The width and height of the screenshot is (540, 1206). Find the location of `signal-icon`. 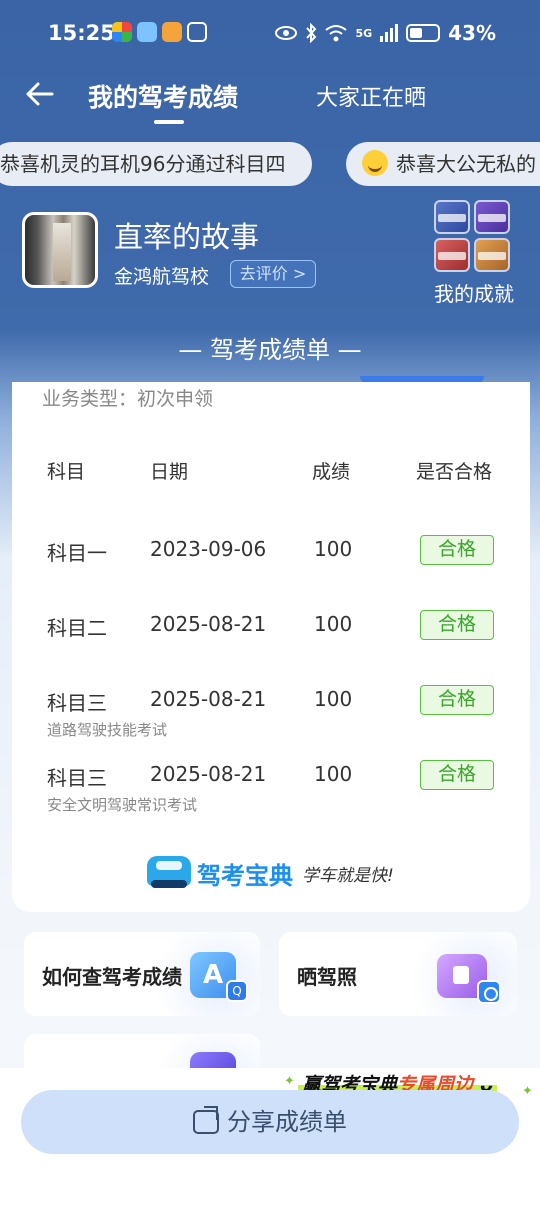

signal-icon is located at coordinates (389, 33).